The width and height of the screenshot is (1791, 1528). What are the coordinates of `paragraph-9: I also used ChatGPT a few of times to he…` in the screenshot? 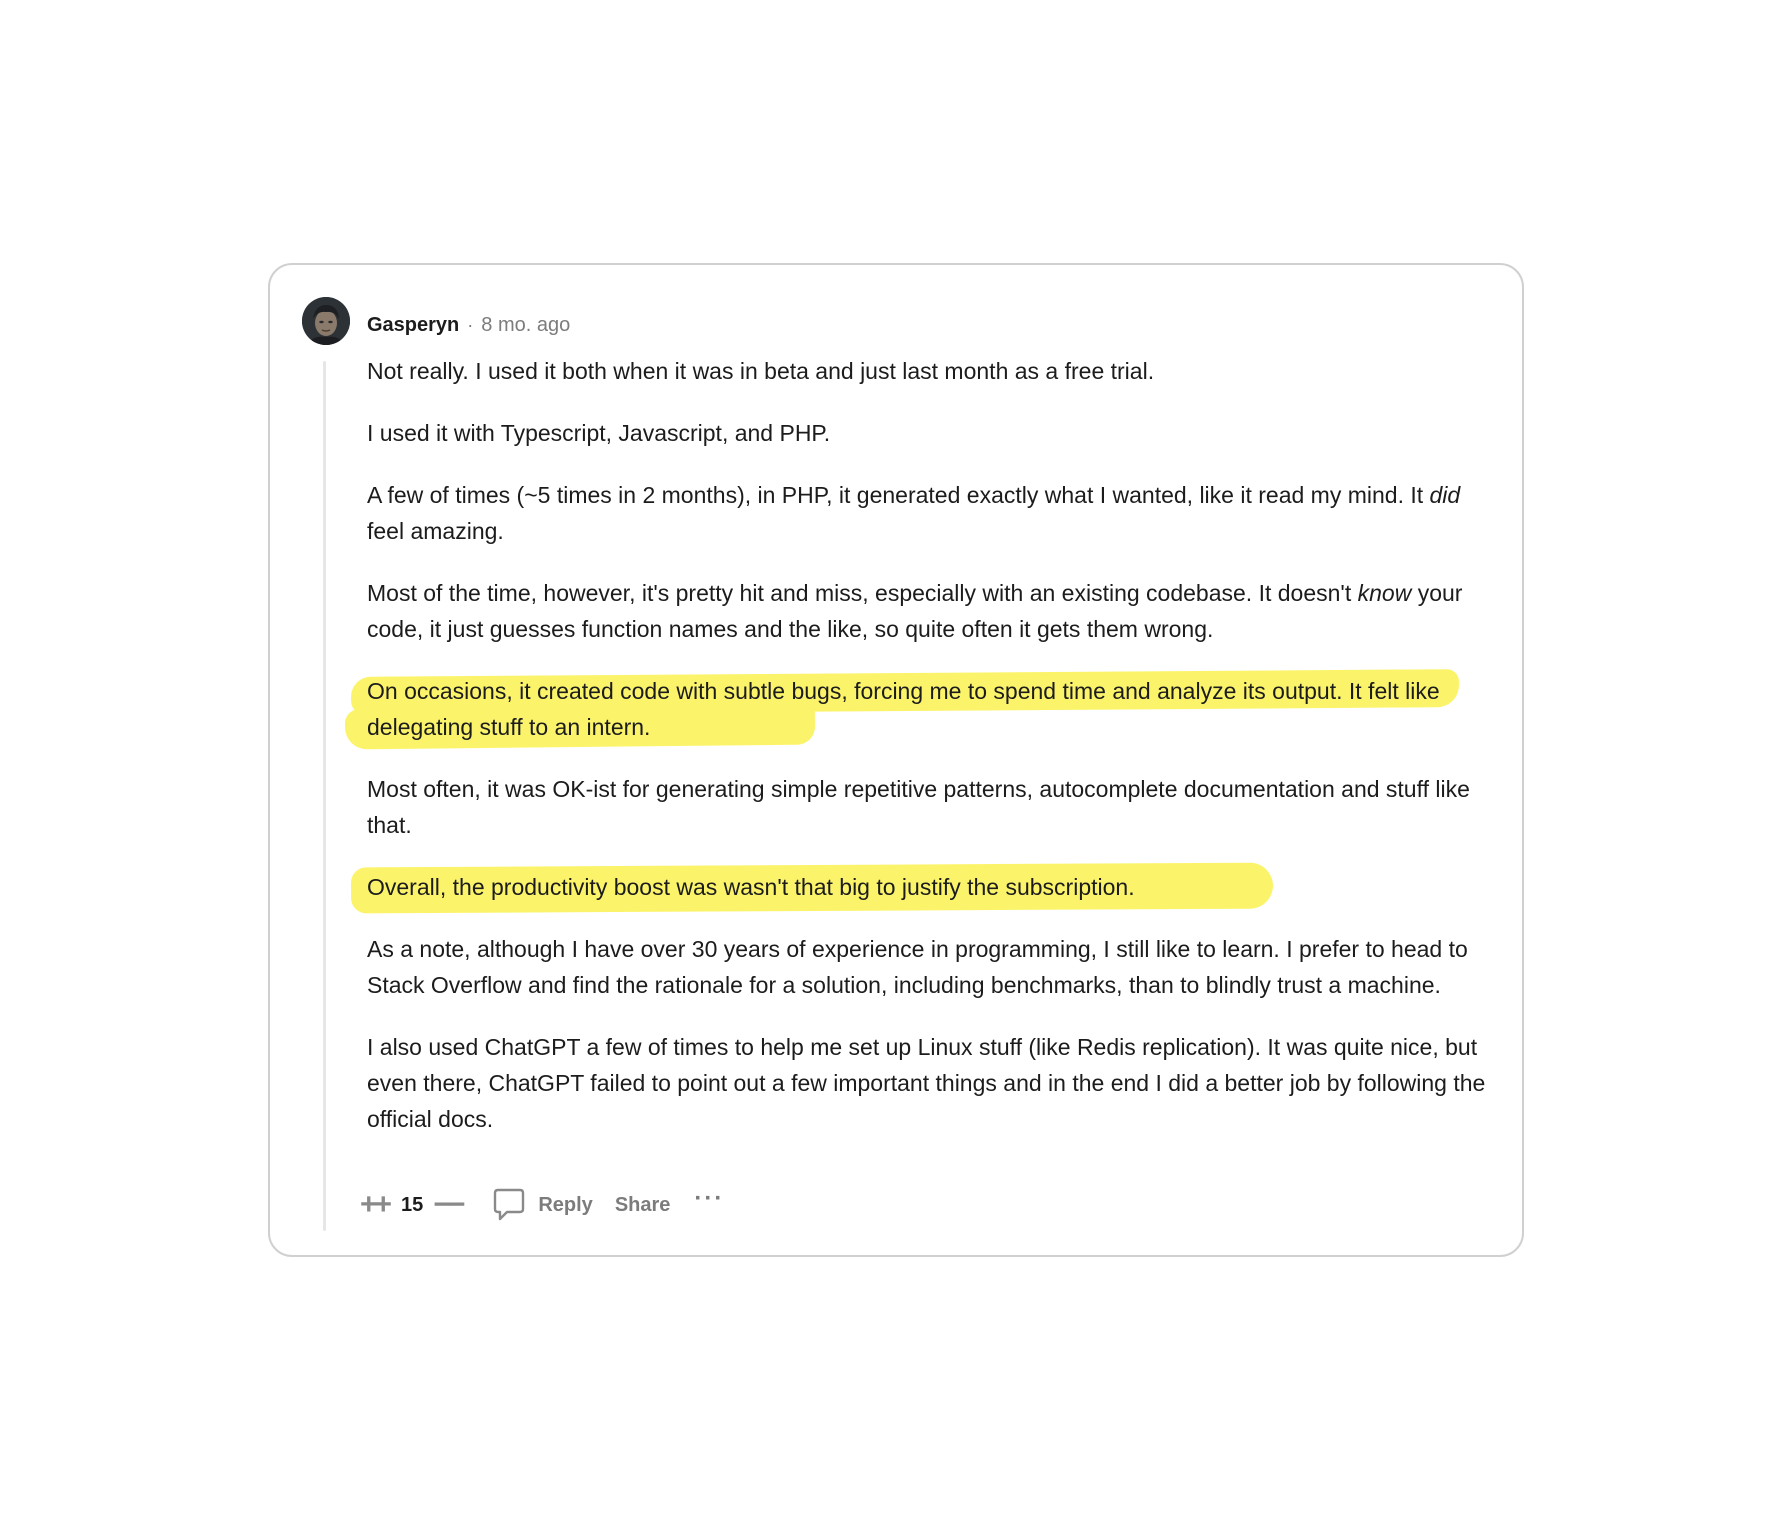 It's located at (926, 1083).